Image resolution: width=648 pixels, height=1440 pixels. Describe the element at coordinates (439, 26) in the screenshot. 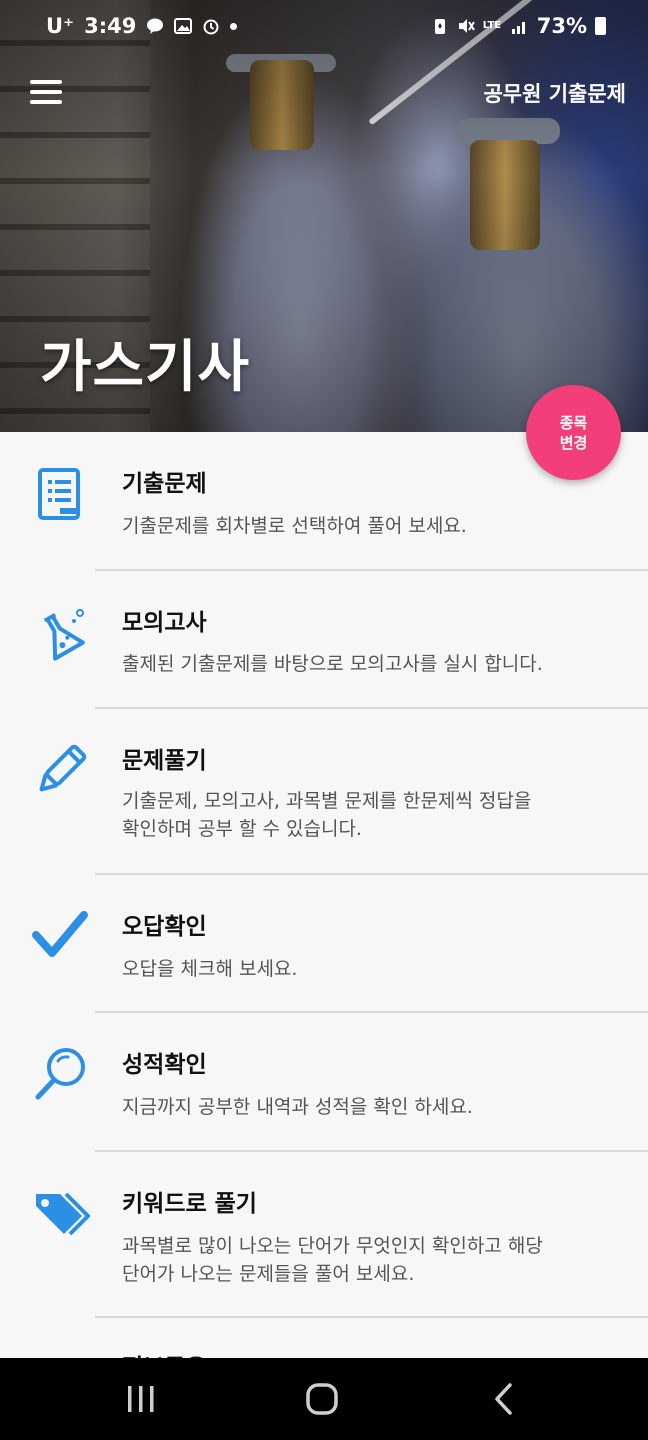

I see `battery-saver-icon` at that location.